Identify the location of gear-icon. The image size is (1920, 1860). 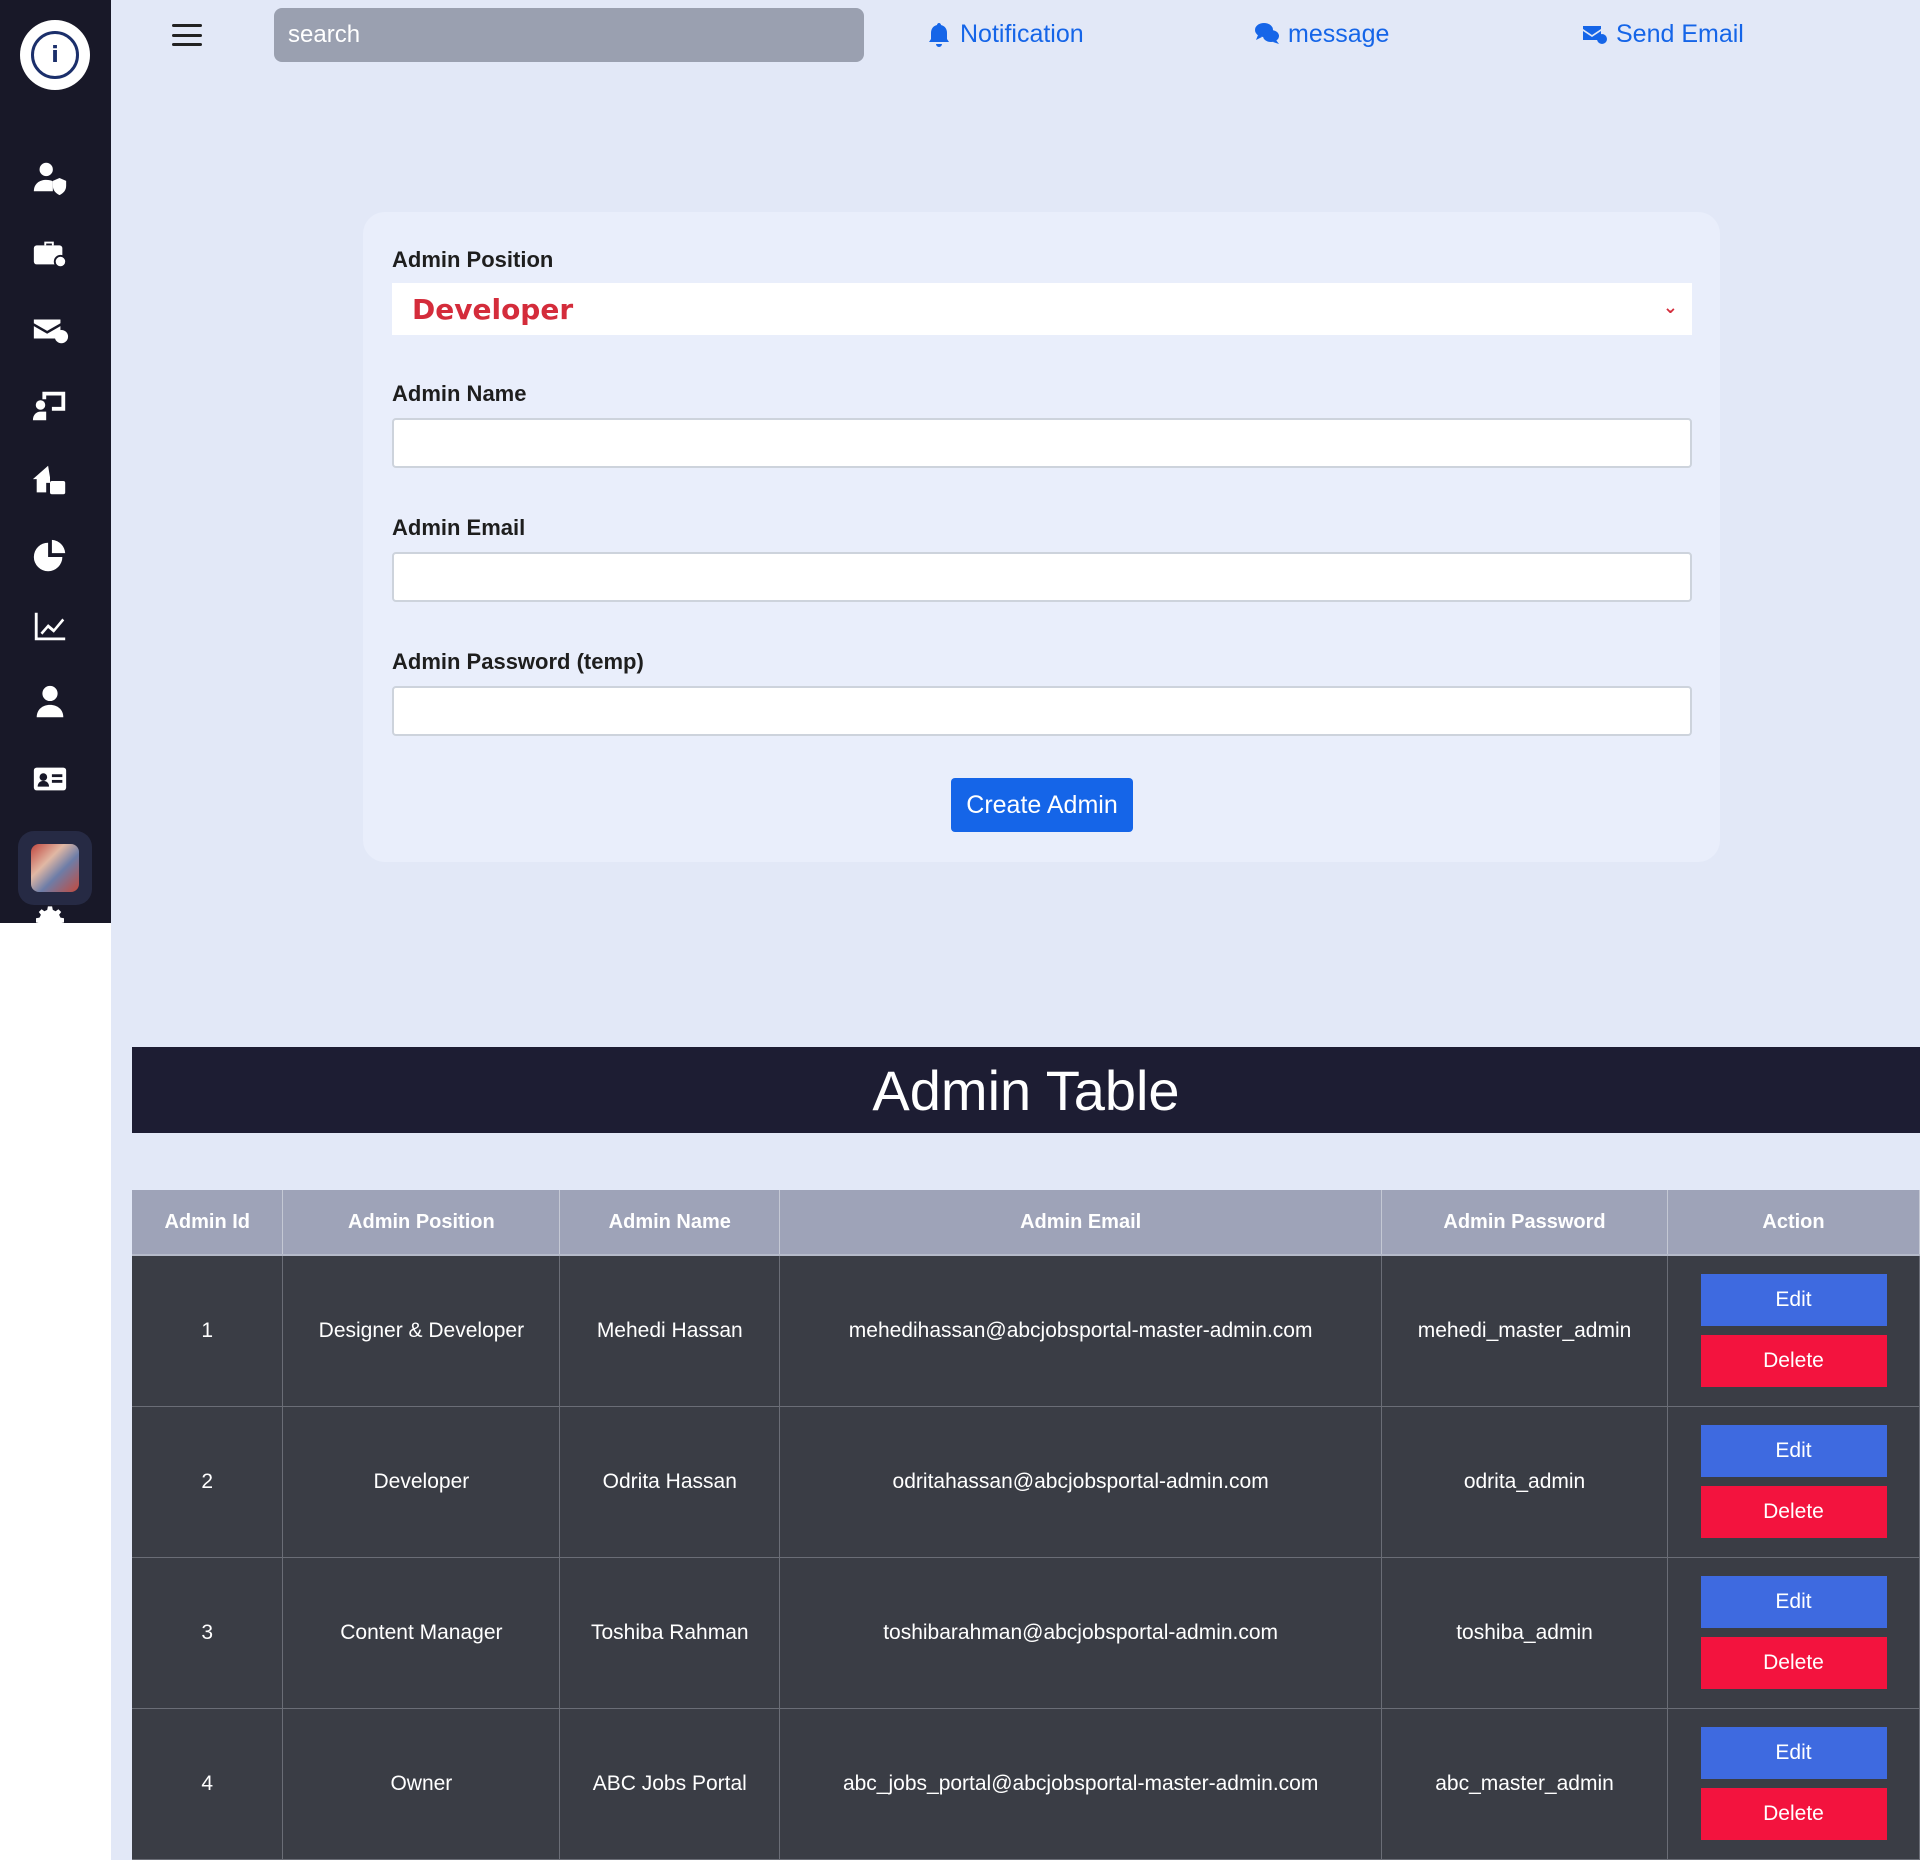
(50, 914).